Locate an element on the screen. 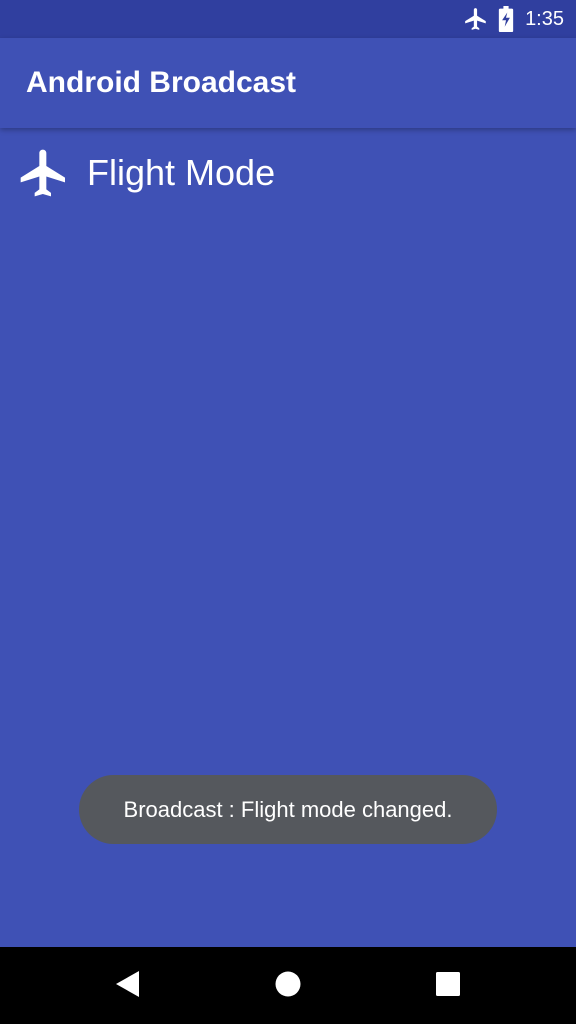 This screenshot has height=1024, width=576. recents-button is located at coordinates (448, 985).